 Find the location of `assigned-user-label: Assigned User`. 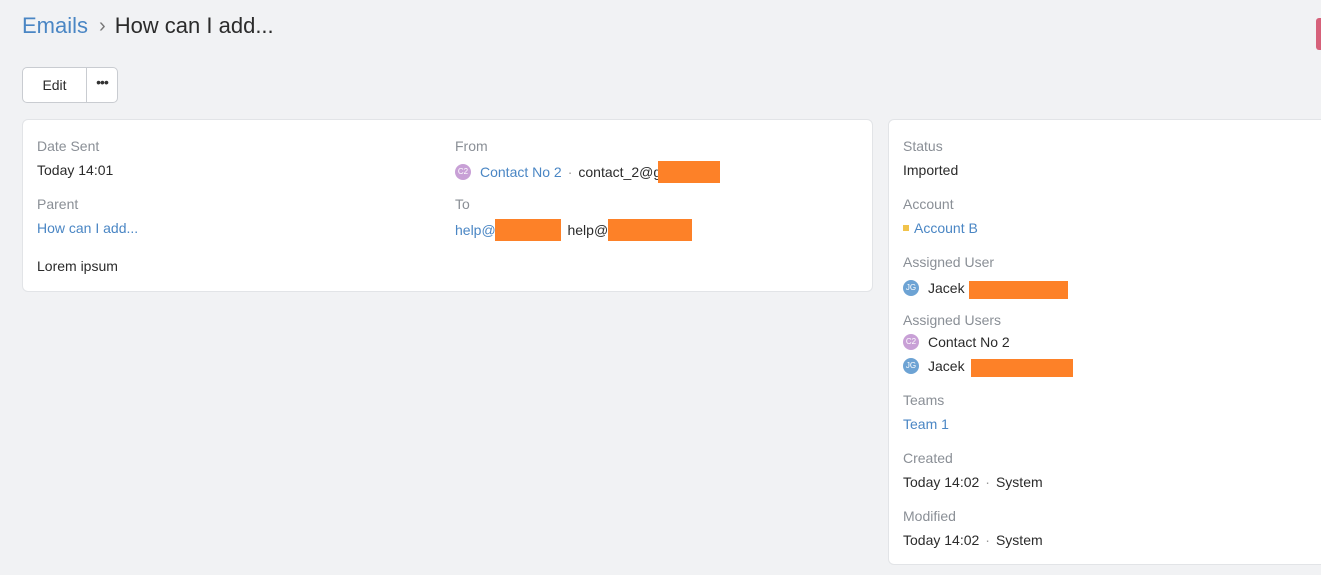

assigned-user-label: Assigned User is located at coordinates (949, 262).